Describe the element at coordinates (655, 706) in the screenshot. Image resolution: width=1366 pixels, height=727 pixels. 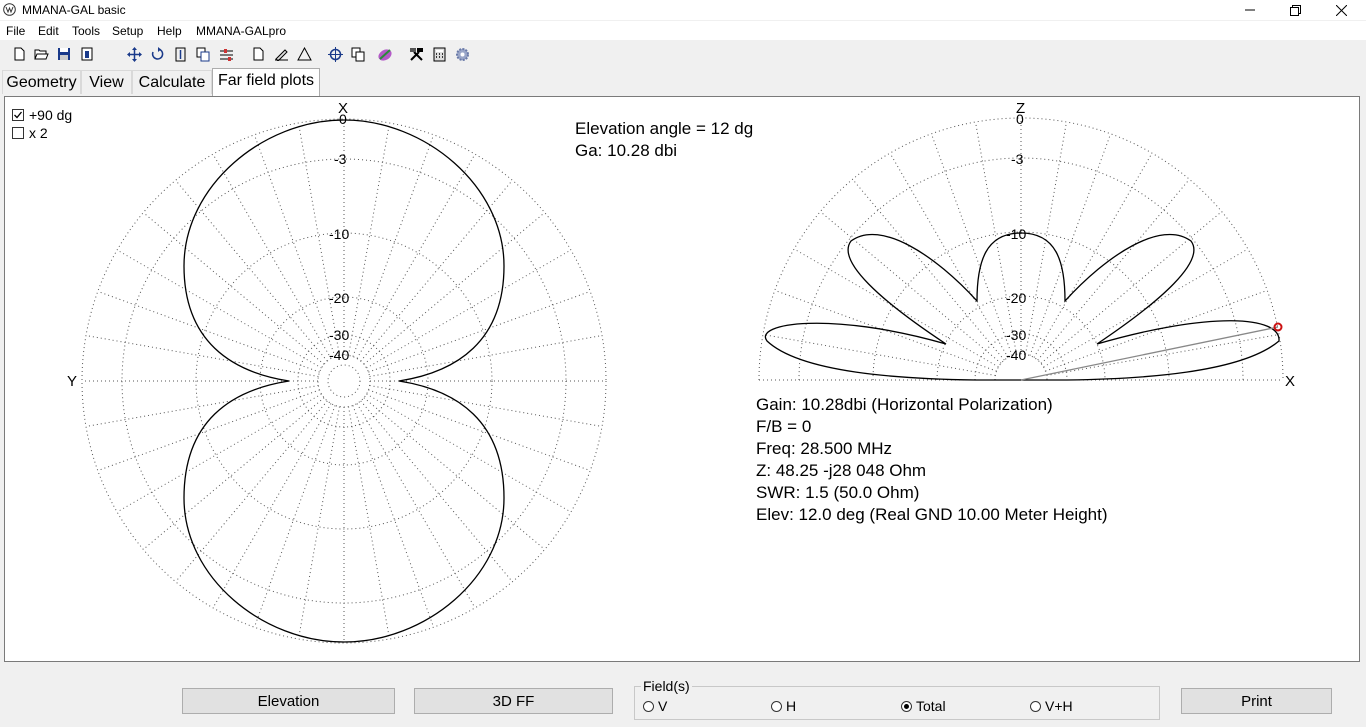
I see `field-radio-v: V` at that location.